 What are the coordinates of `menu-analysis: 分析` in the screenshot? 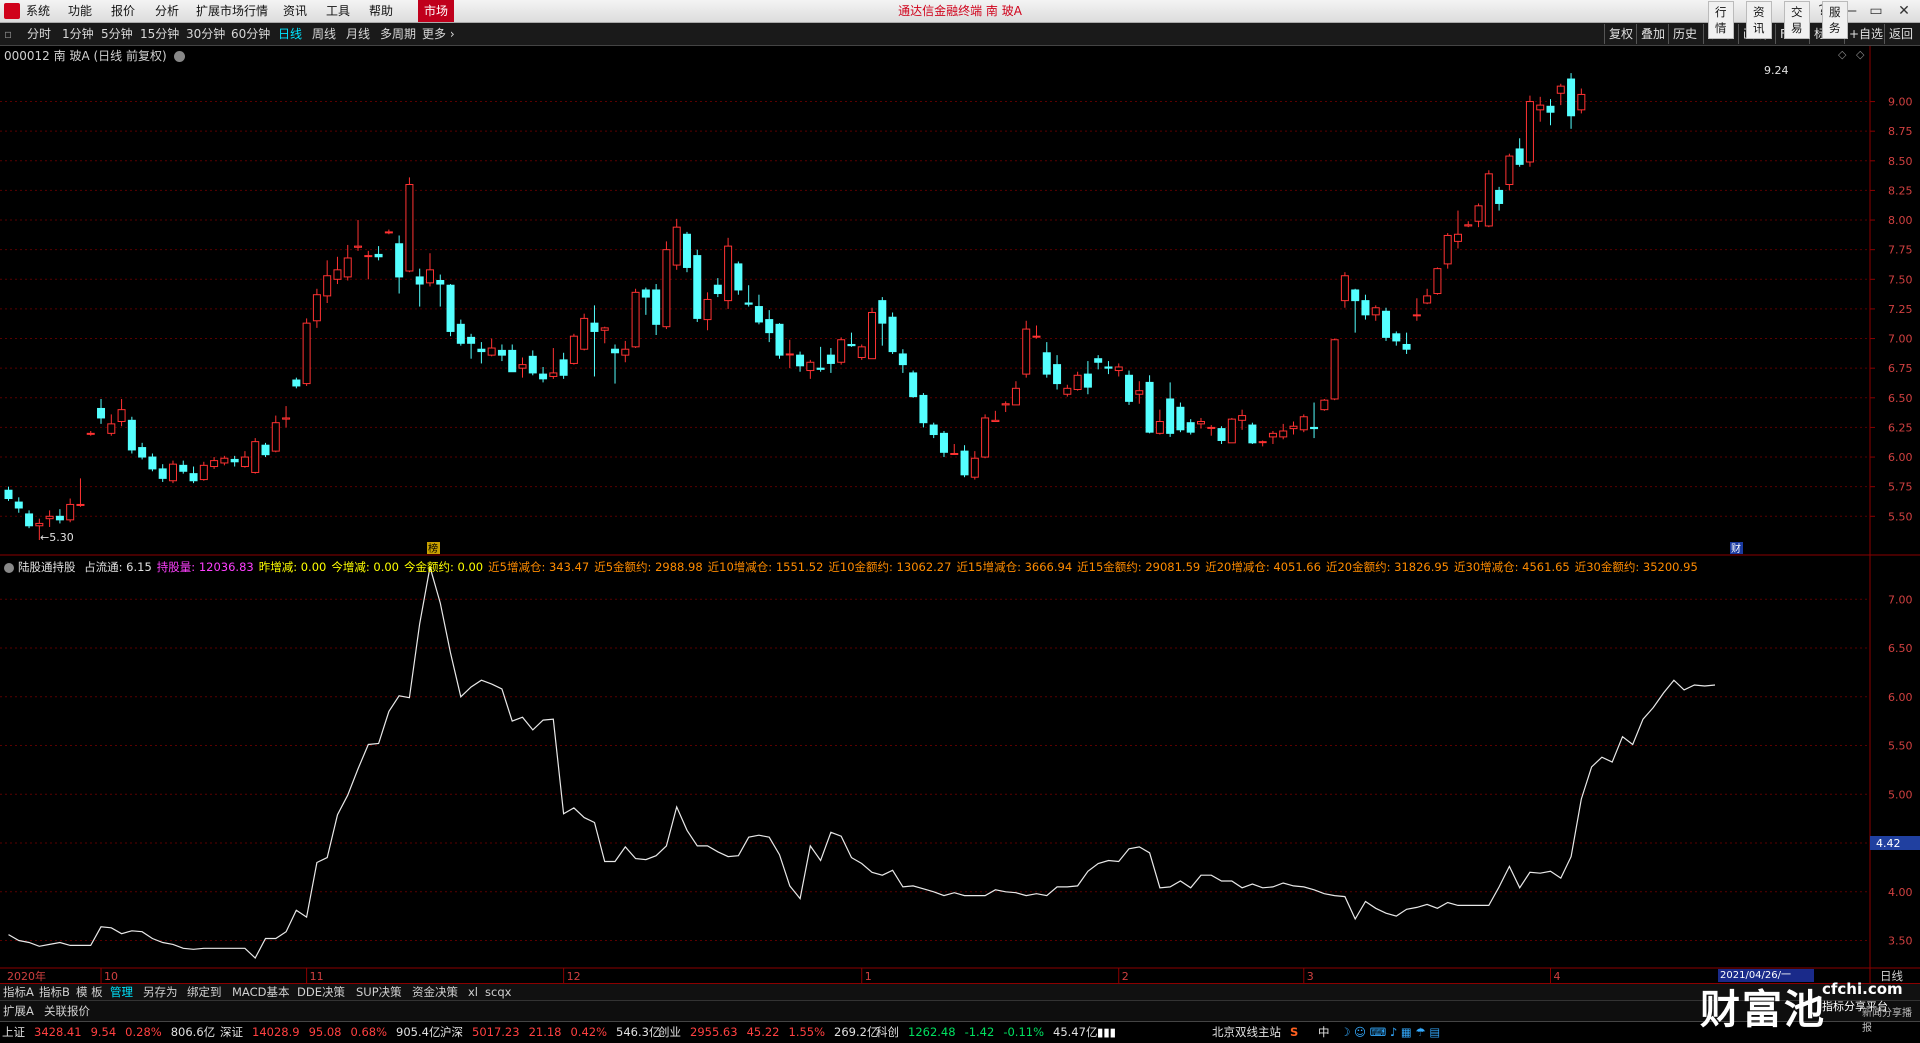 It's located at (167, 11).